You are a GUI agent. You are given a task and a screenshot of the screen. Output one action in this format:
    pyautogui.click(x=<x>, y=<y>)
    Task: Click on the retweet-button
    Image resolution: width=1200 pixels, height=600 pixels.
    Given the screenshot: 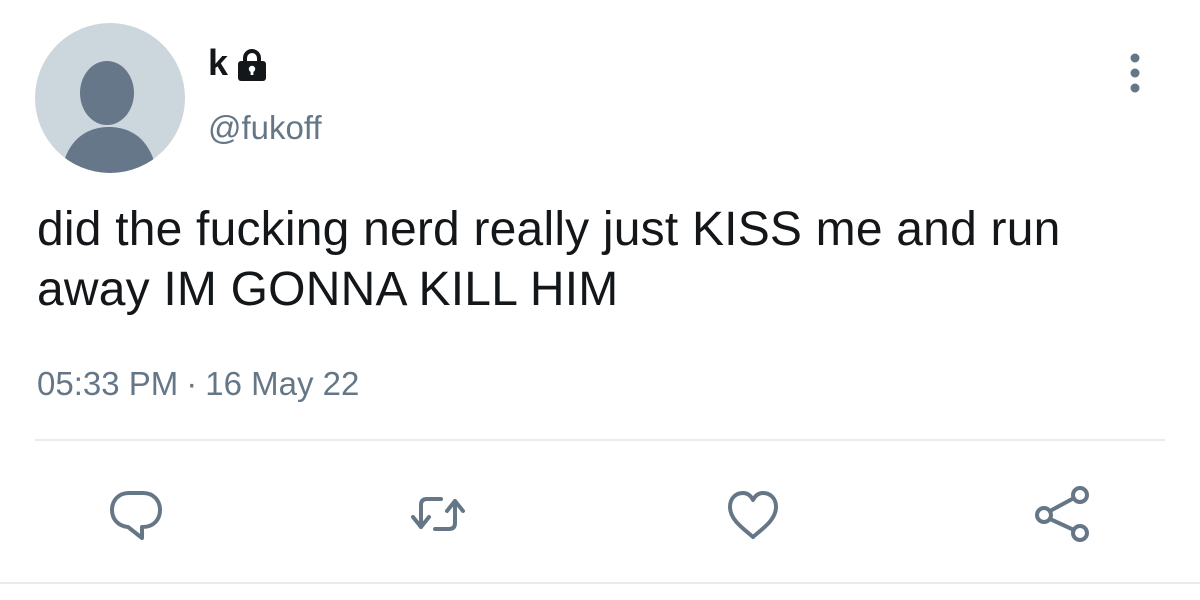 What is the action you would take?
    pyautogui.click(x=438, y=514)
    